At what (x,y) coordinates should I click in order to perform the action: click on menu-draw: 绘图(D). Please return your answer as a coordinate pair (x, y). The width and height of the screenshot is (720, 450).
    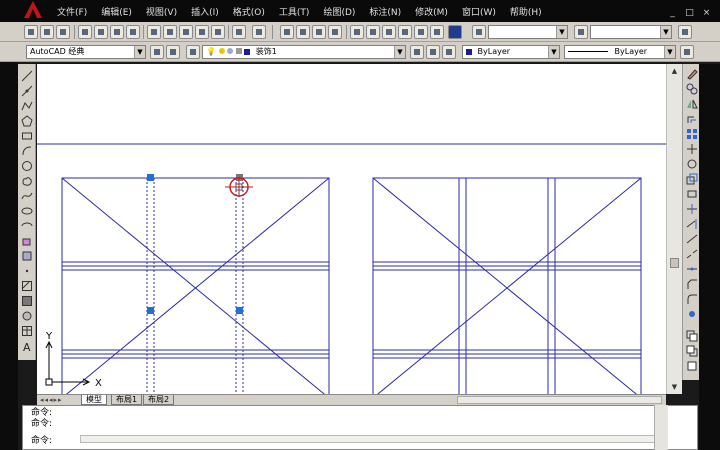
    Looking at the image, I should click on (339, 13).